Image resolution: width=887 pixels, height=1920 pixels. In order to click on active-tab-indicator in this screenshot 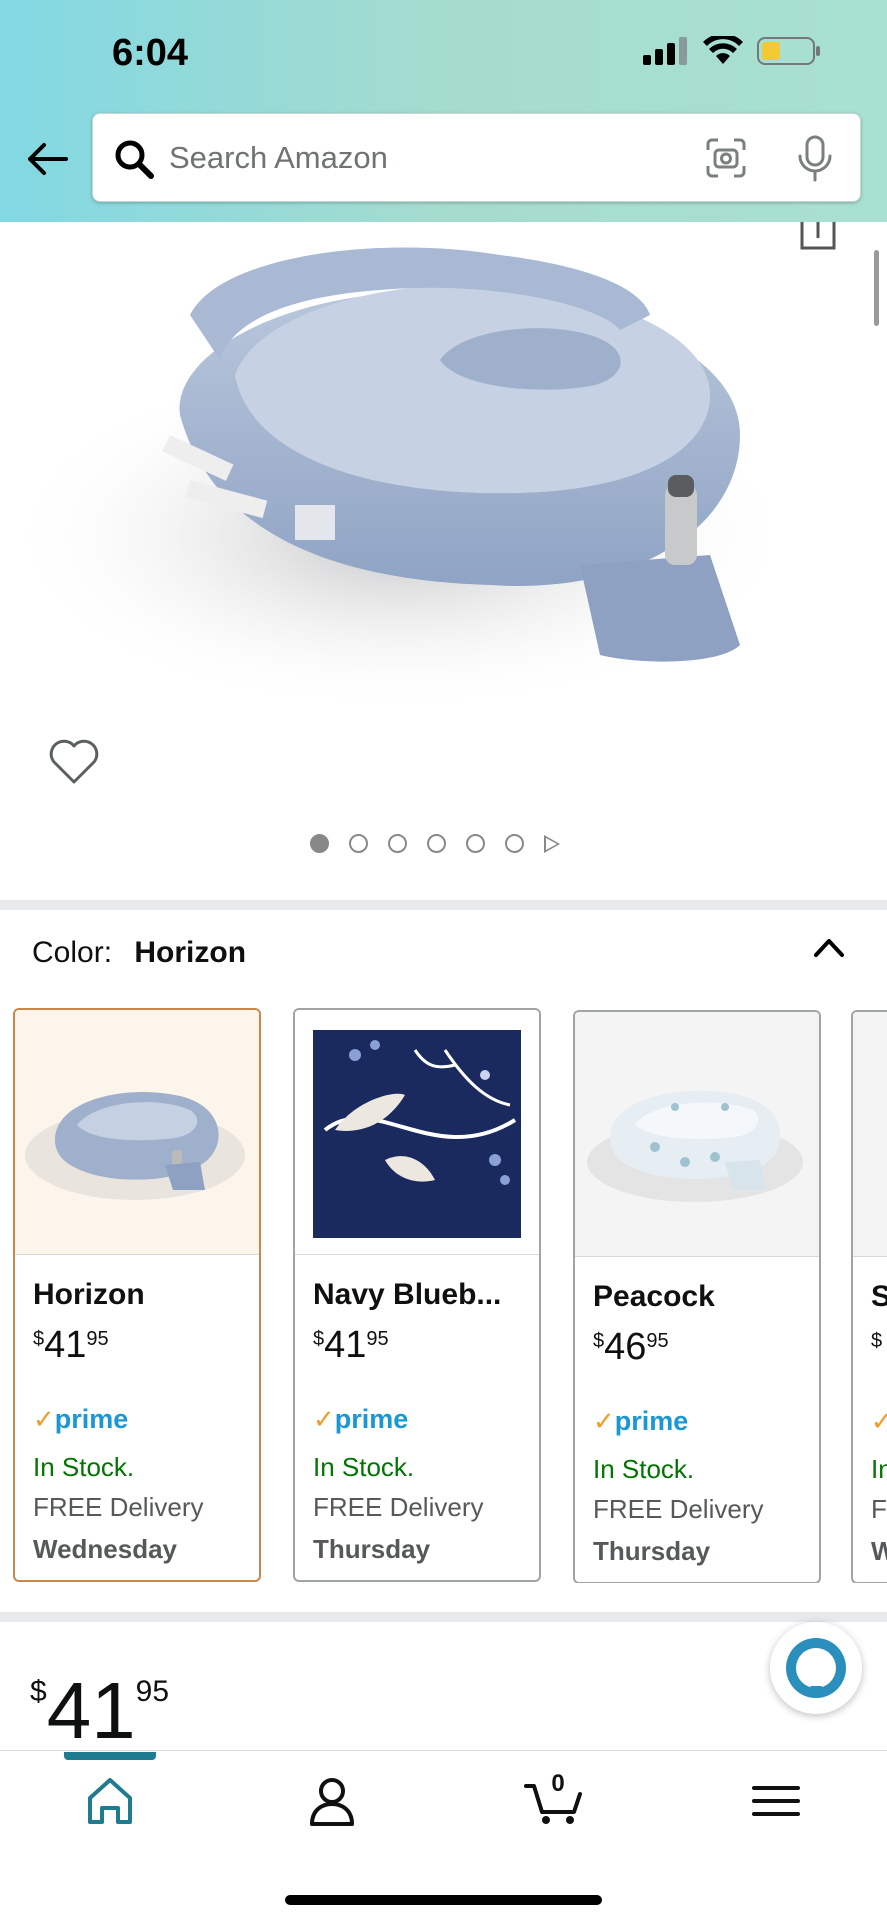, I will do `click(110, 1756)`.